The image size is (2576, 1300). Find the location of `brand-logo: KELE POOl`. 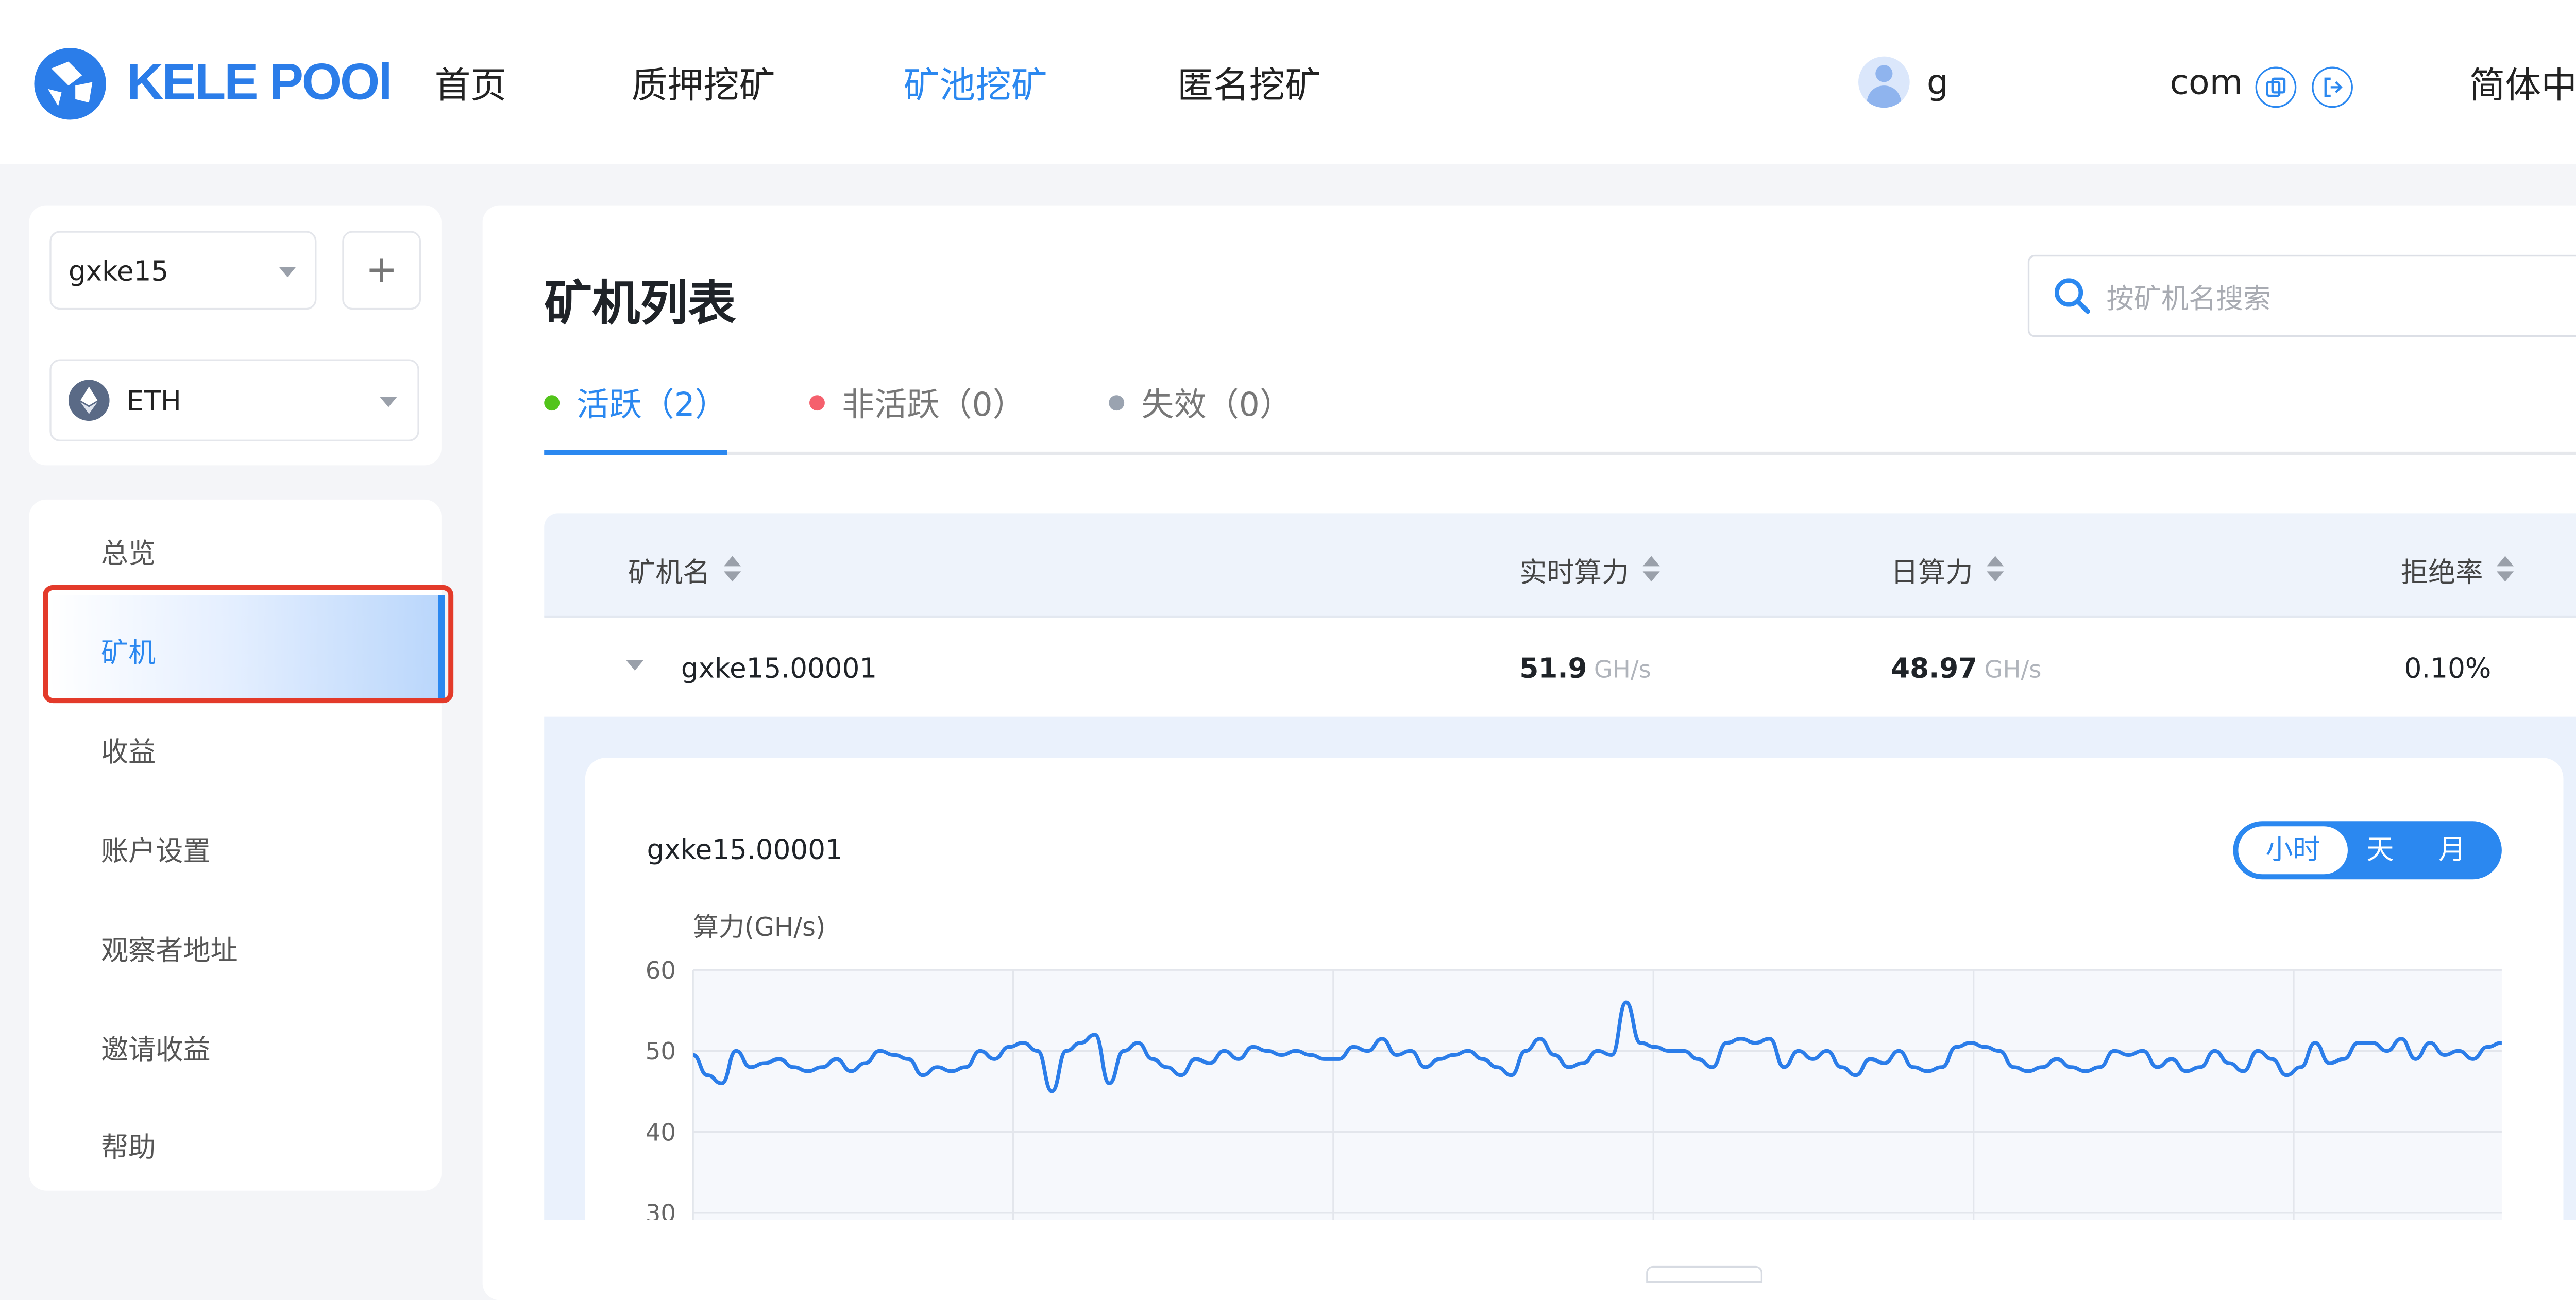

brand-logo: KELE POOl is located at coordinates (212, 83).